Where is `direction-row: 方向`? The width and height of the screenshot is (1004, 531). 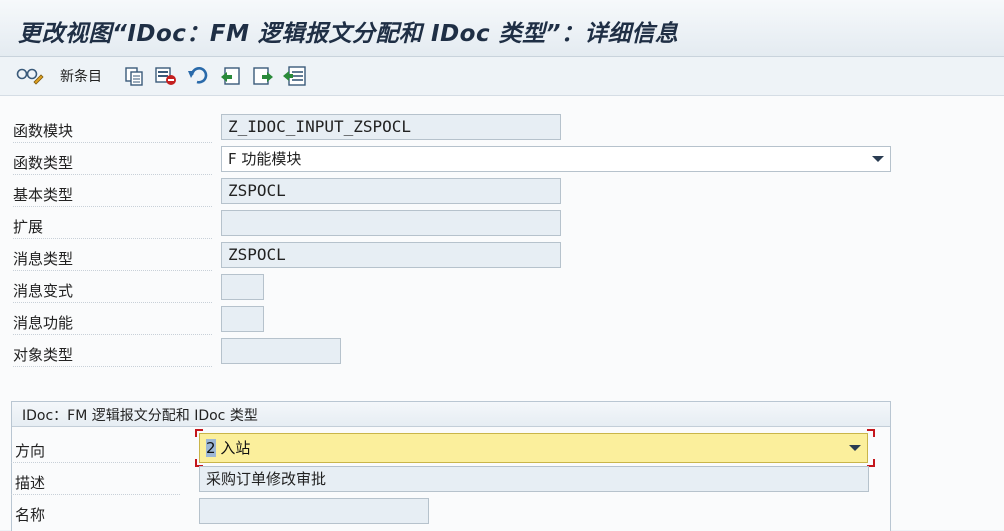 direction-row: 方向 is located at coordinates (96, 448).